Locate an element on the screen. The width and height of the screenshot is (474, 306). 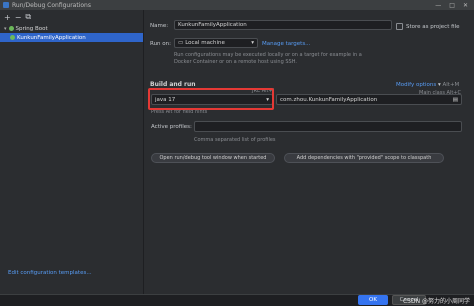
tree-node-label: Spring Boot is located at coordinates (31, 28).